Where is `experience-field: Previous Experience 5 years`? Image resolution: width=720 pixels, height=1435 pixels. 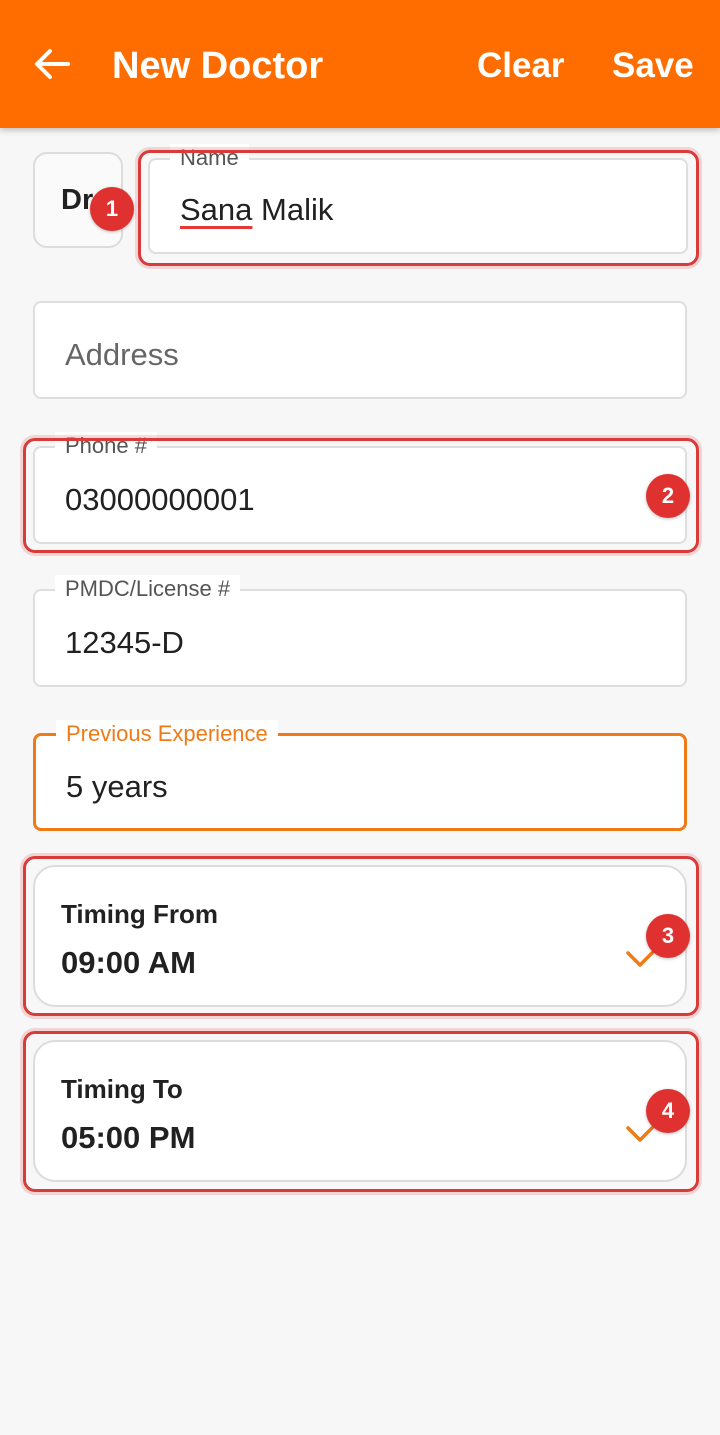
experience-field: Previous Experience 5 years is located at coordinates (360, 775).